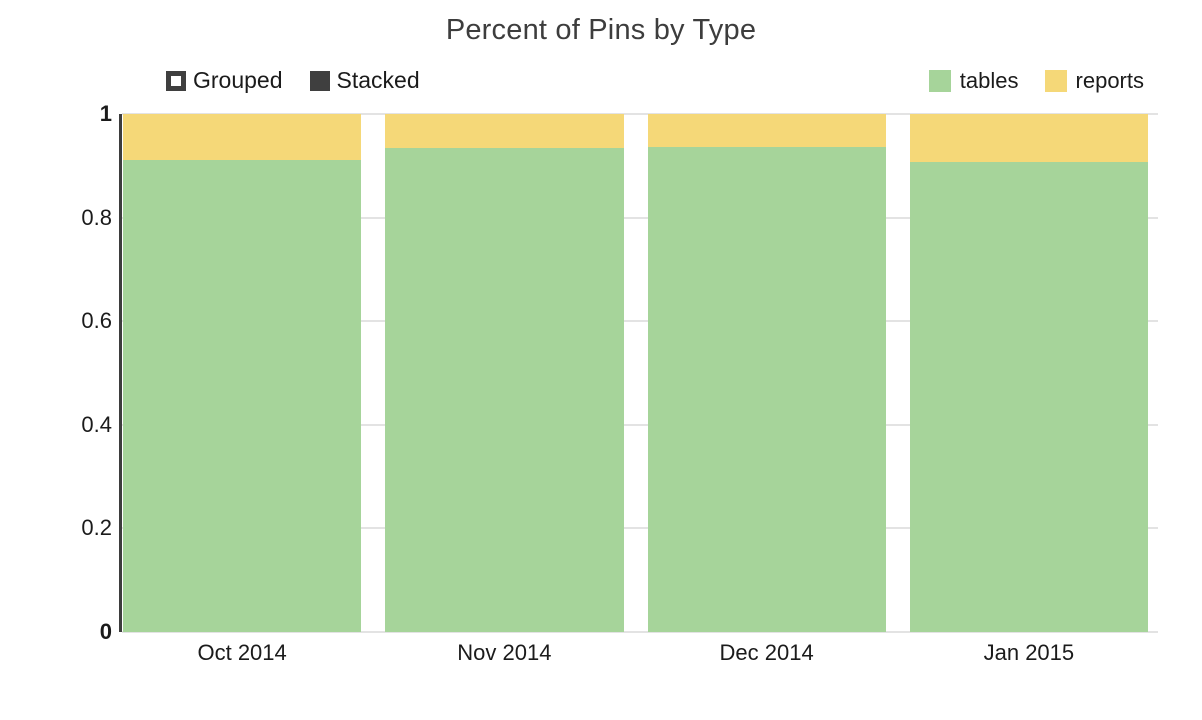 The image size is (1202, 720). Describe the element at coordinates (378, 80) in the screenshot. I see `mode-option-stacked-label: Stacked` at that location.